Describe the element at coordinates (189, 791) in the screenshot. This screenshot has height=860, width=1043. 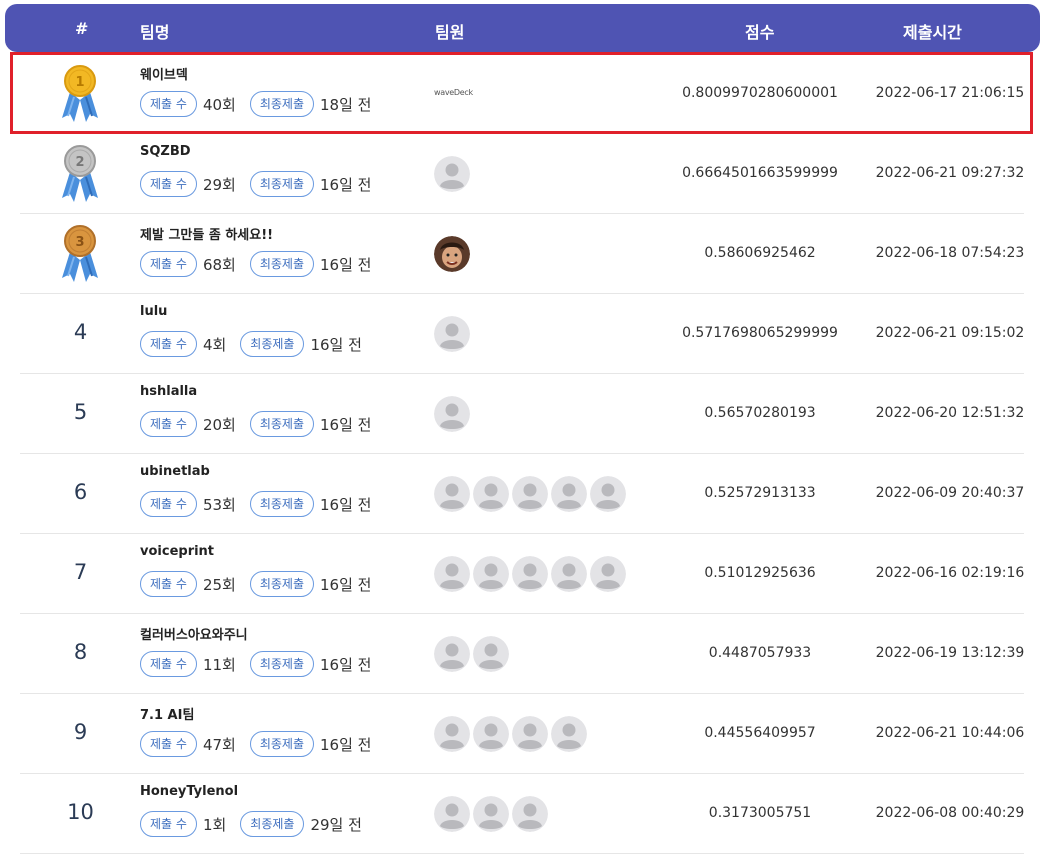
I see `team-name: HoneyTylenol` at that location.